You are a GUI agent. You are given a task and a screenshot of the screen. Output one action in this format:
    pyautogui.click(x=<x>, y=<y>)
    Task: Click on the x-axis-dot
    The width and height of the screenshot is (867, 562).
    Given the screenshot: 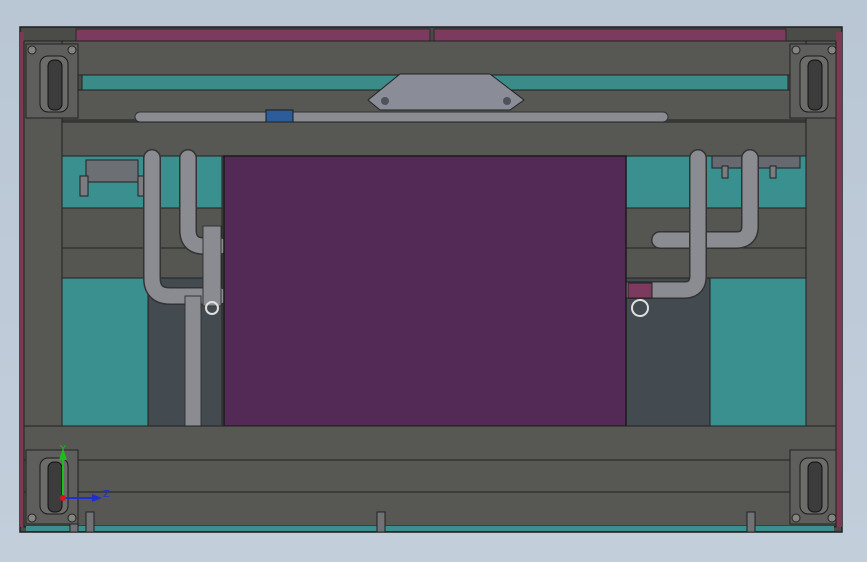 What is the action you would take?
    pyautogui.click(x=63, y=498)
    